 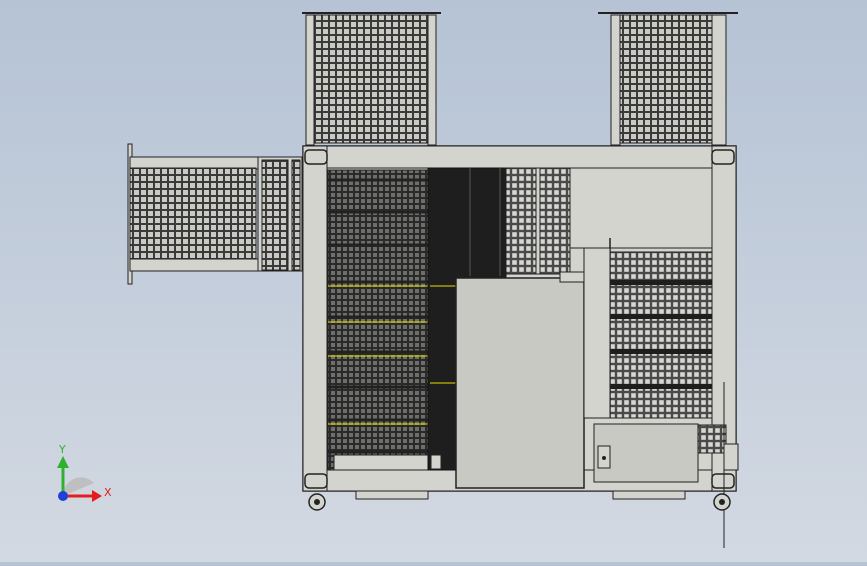 What do you see at coordinates (63, 496) in the screenshot?
I see `z-axis-dot` at bounding box center [63, 496].